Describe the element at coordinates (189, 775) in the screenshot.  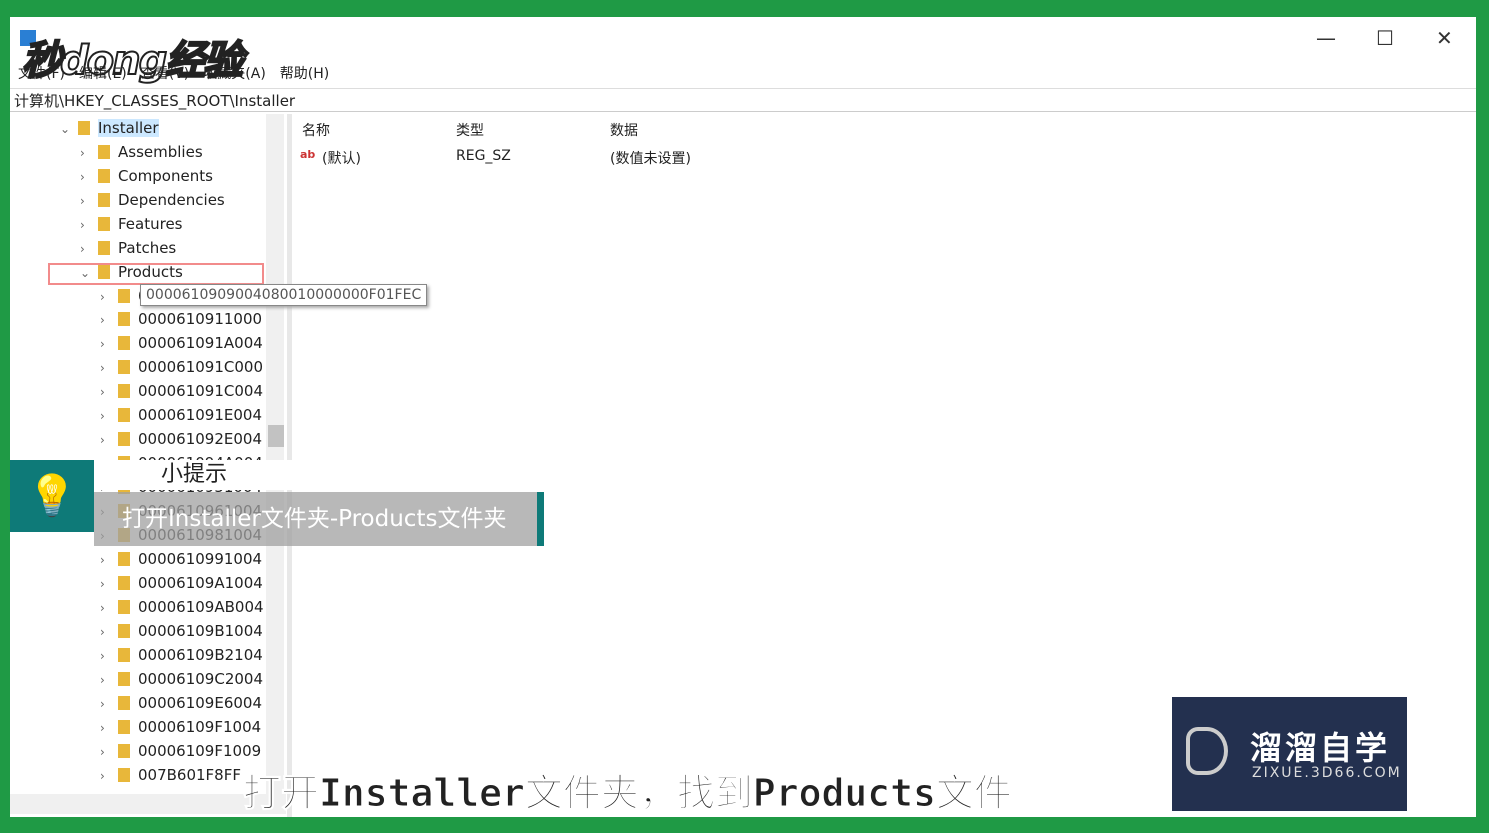
I see `tree-item-label: 007B601F8FF` at that location.